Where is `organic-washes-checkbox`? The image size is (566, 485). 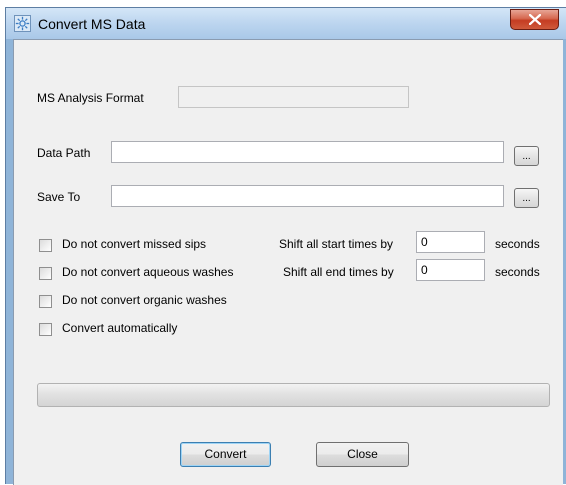
organic-washes-checkbox is located at coordinates (45, 301).